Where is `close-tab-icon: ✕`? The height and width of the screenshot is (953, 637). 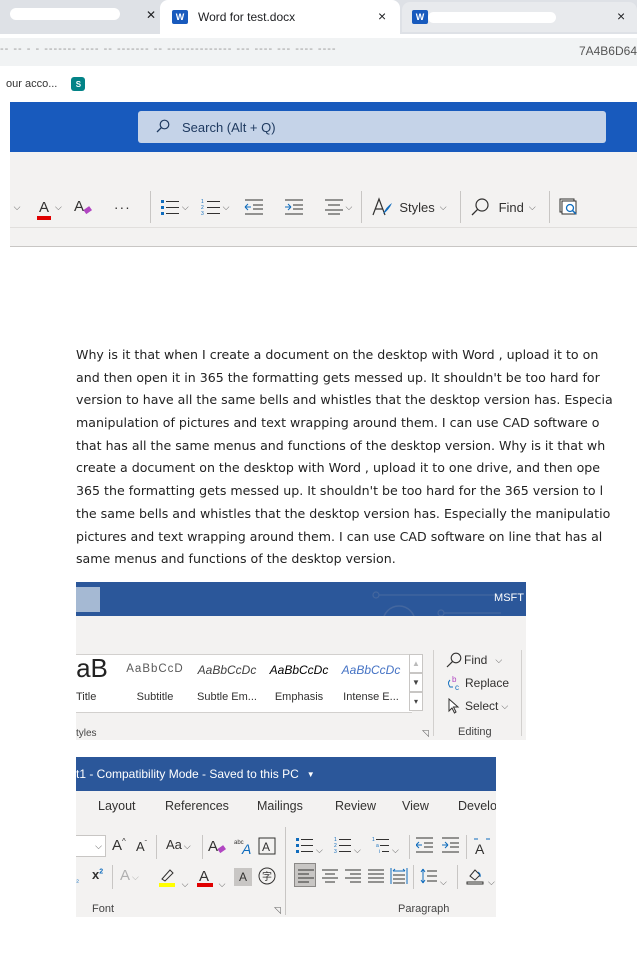 close-tab-icon: ✕ is located at coordinates (151, 15).